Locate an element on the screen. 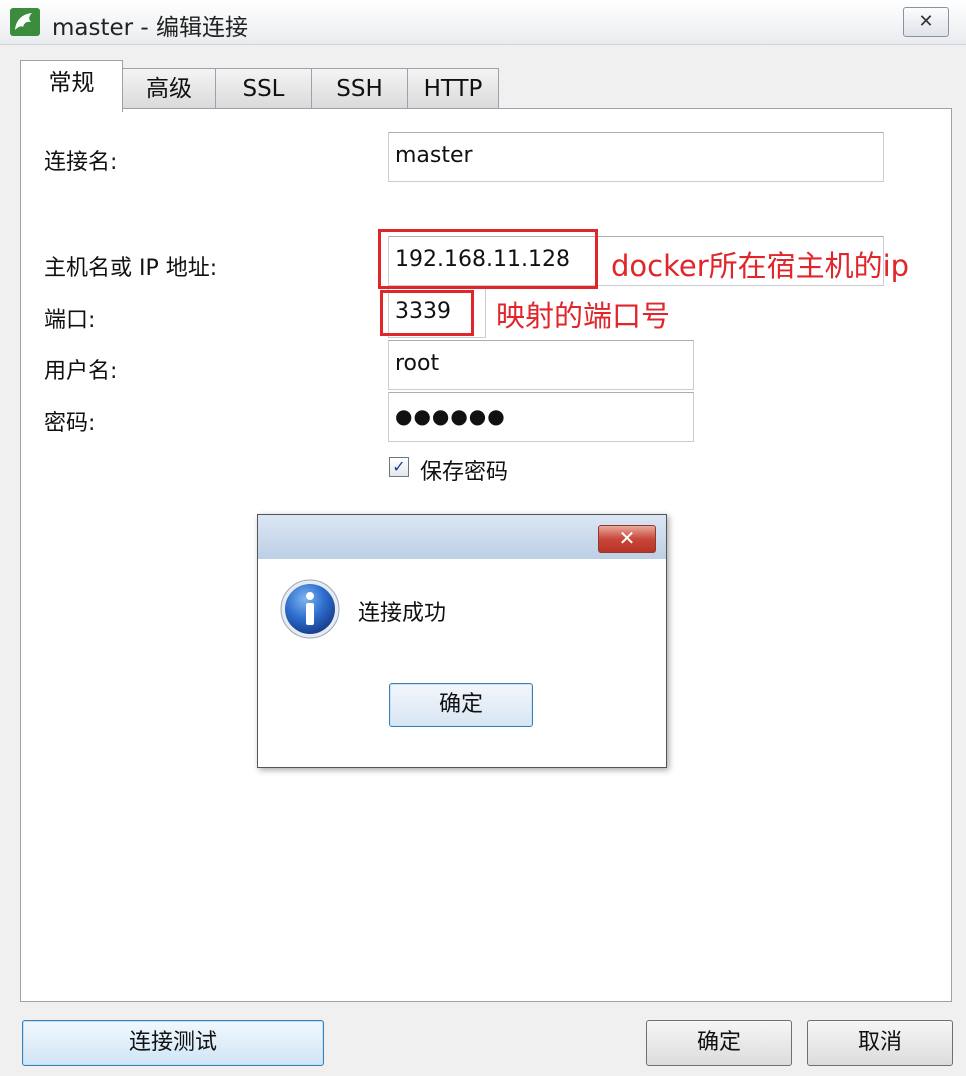 Image resolution: width=966 pixels, height=1076 pixels. host-label: 主机名或 IP 地址: is located at coordinates (131, 268).